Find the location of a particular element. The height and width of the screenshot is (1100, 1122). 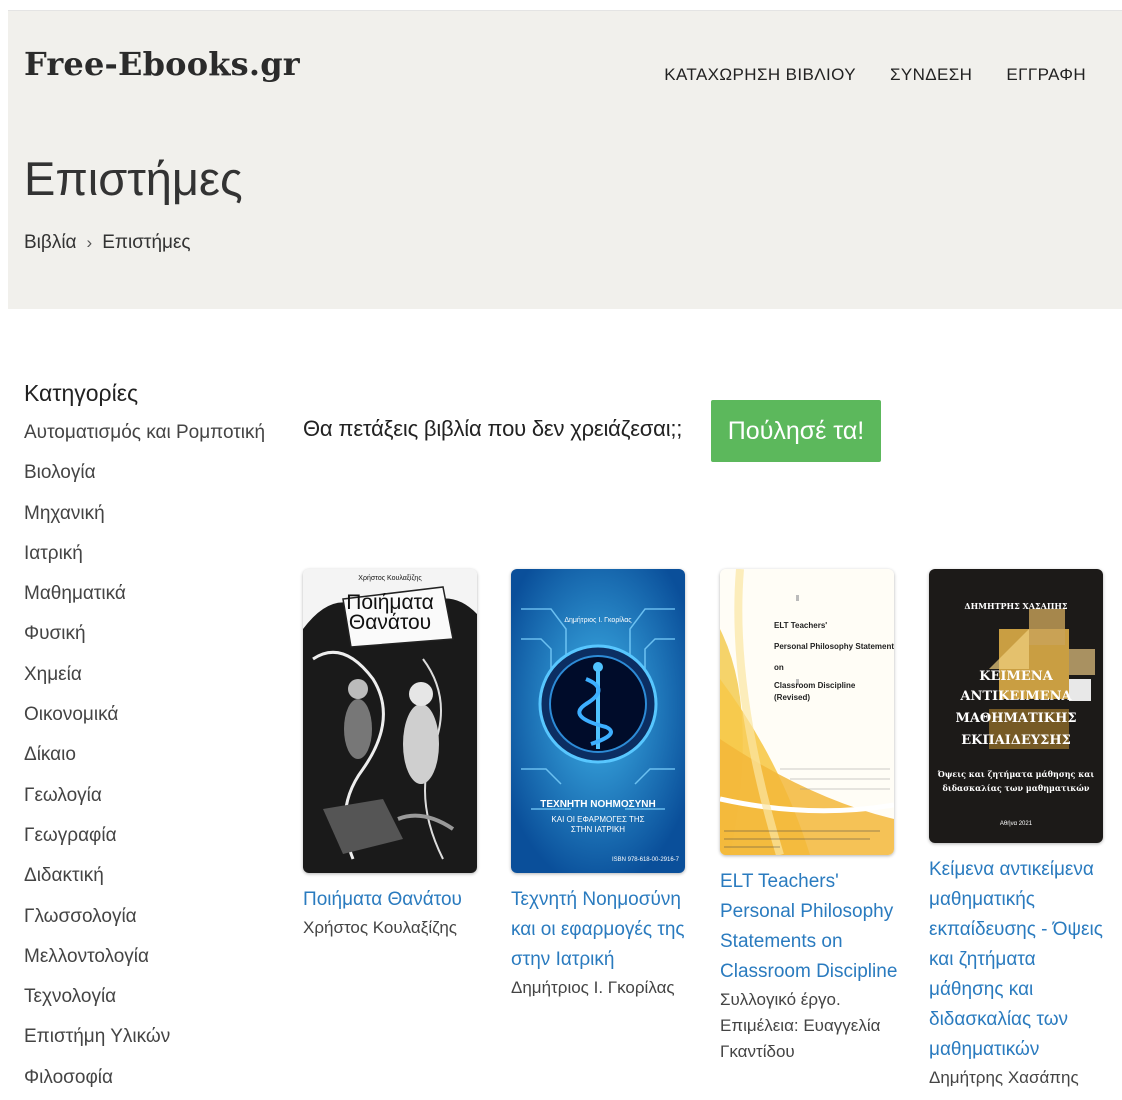

cover-subtitle-line: Όψεις και ζητήματα μάθησης και is located at coordinates (1016, 774).